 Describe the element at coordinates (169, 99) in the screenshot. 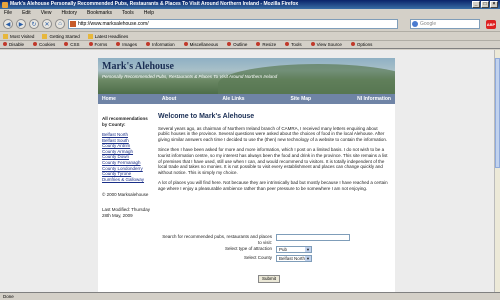

I see `nav-about-link: About` at that location.